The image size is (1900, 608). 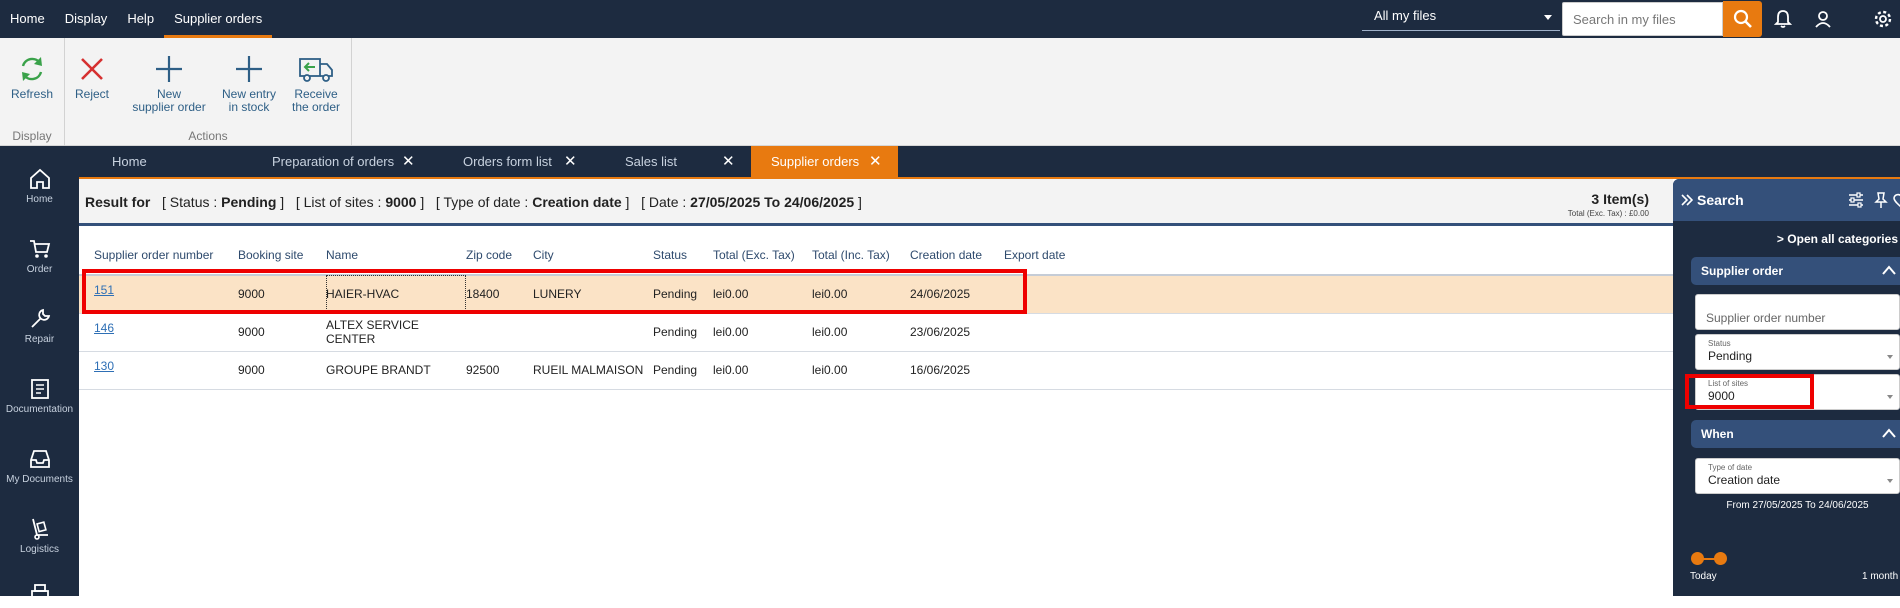 I want to click on sidebar-label-logistics: Logistics, so click(x=39, y=549).